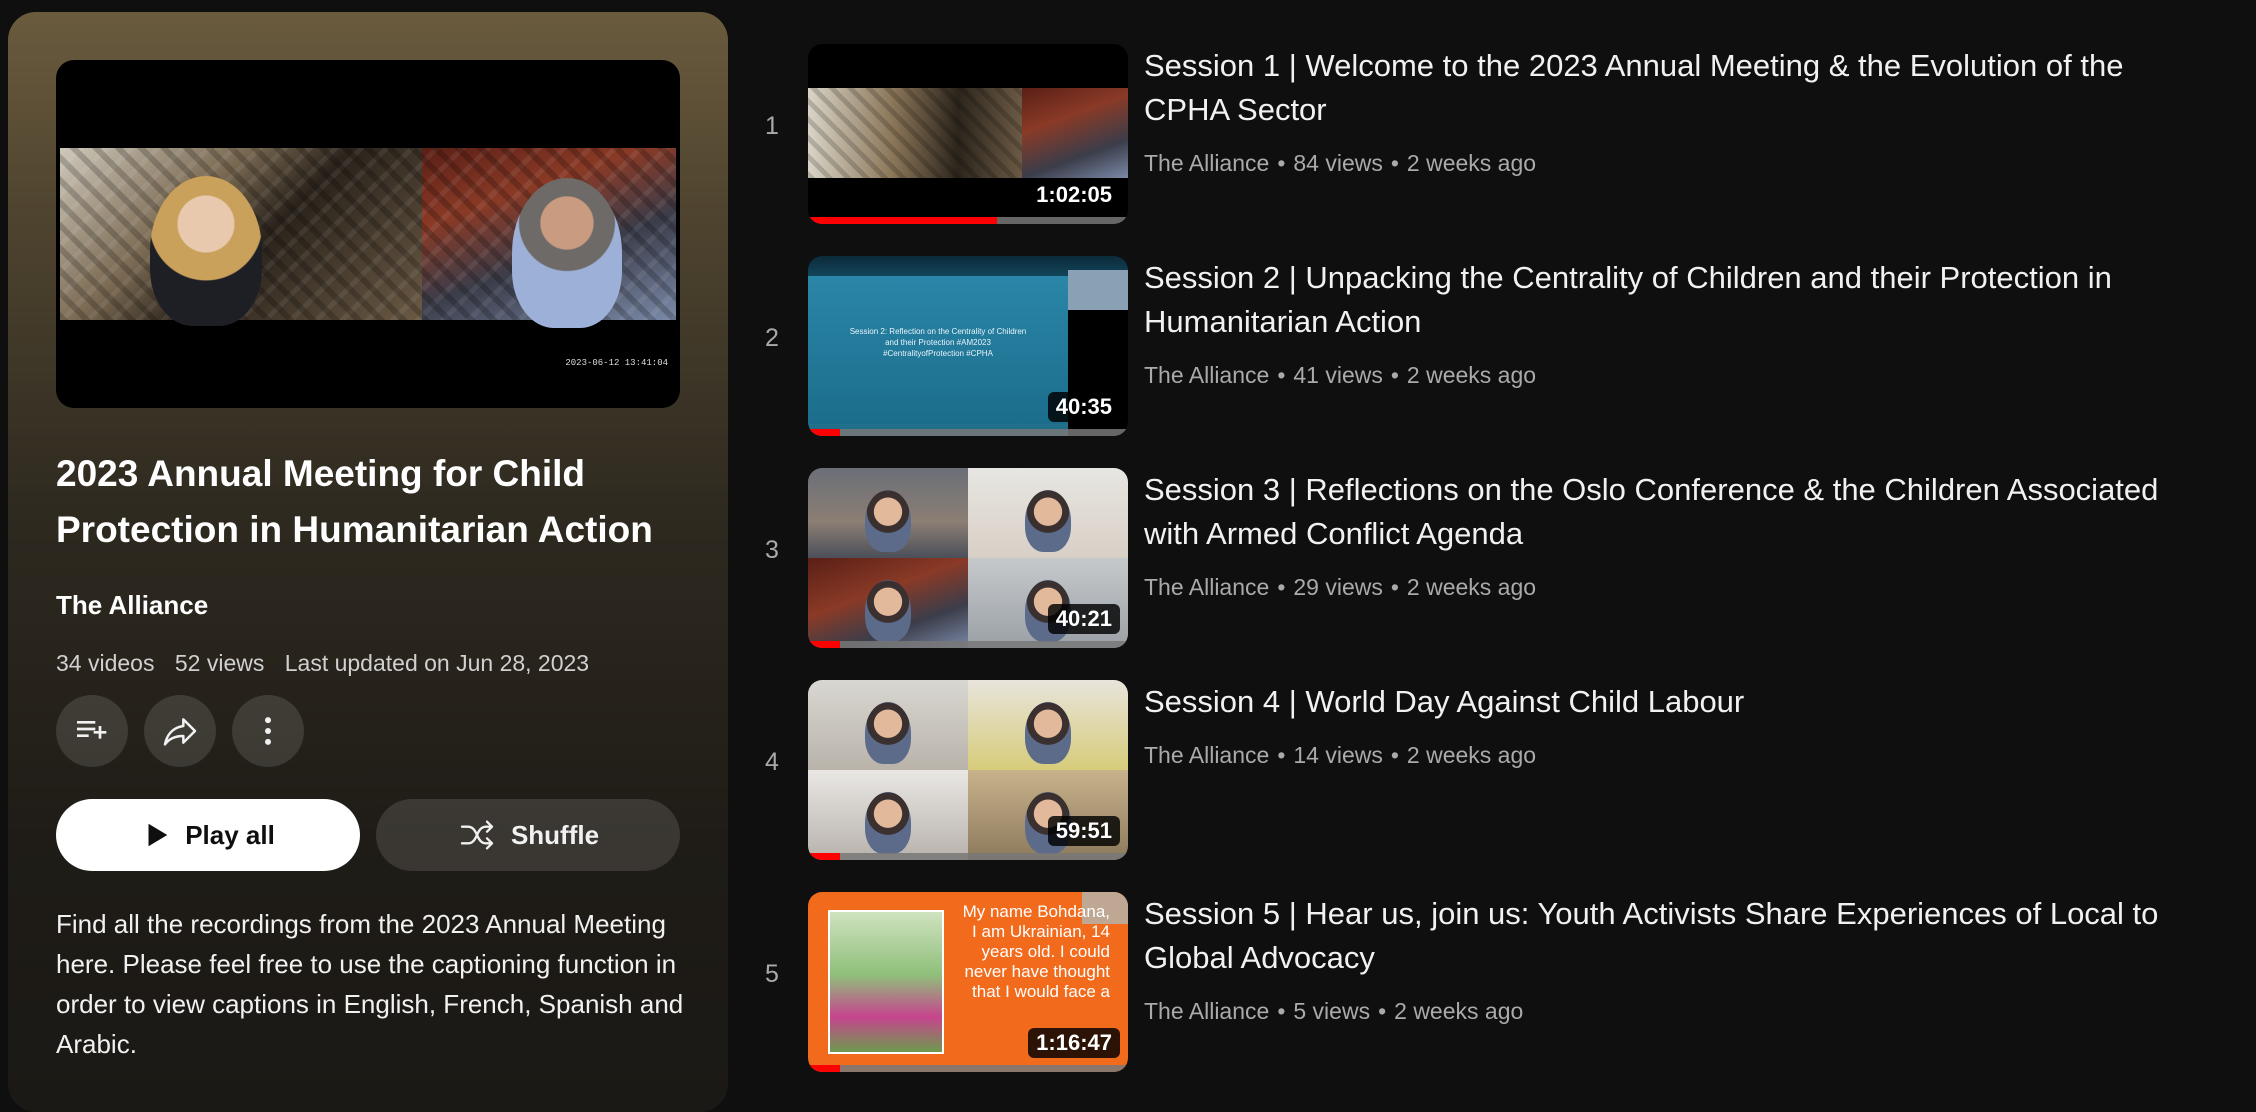 Image resolution: width=2256 pixels, height=1112 pixels. What do you see at coordinates (105, 663) in the screenshot?
I see `video-count: 34 videos` at bounding box center [105, 663].